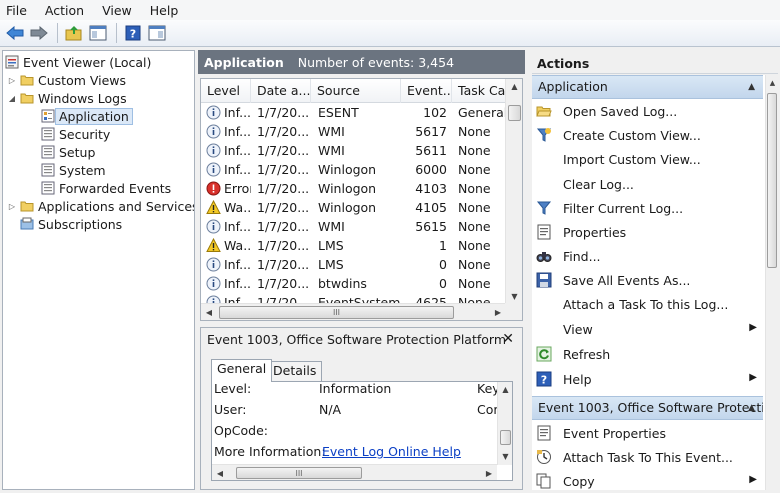 This screenshot has width=780, height=493. What do you see at coordinates (353, 226) in the screenshot?
I see `table-row: Inf... 1/7/20... WMI 5615 None` at bounding box center [353, 226].